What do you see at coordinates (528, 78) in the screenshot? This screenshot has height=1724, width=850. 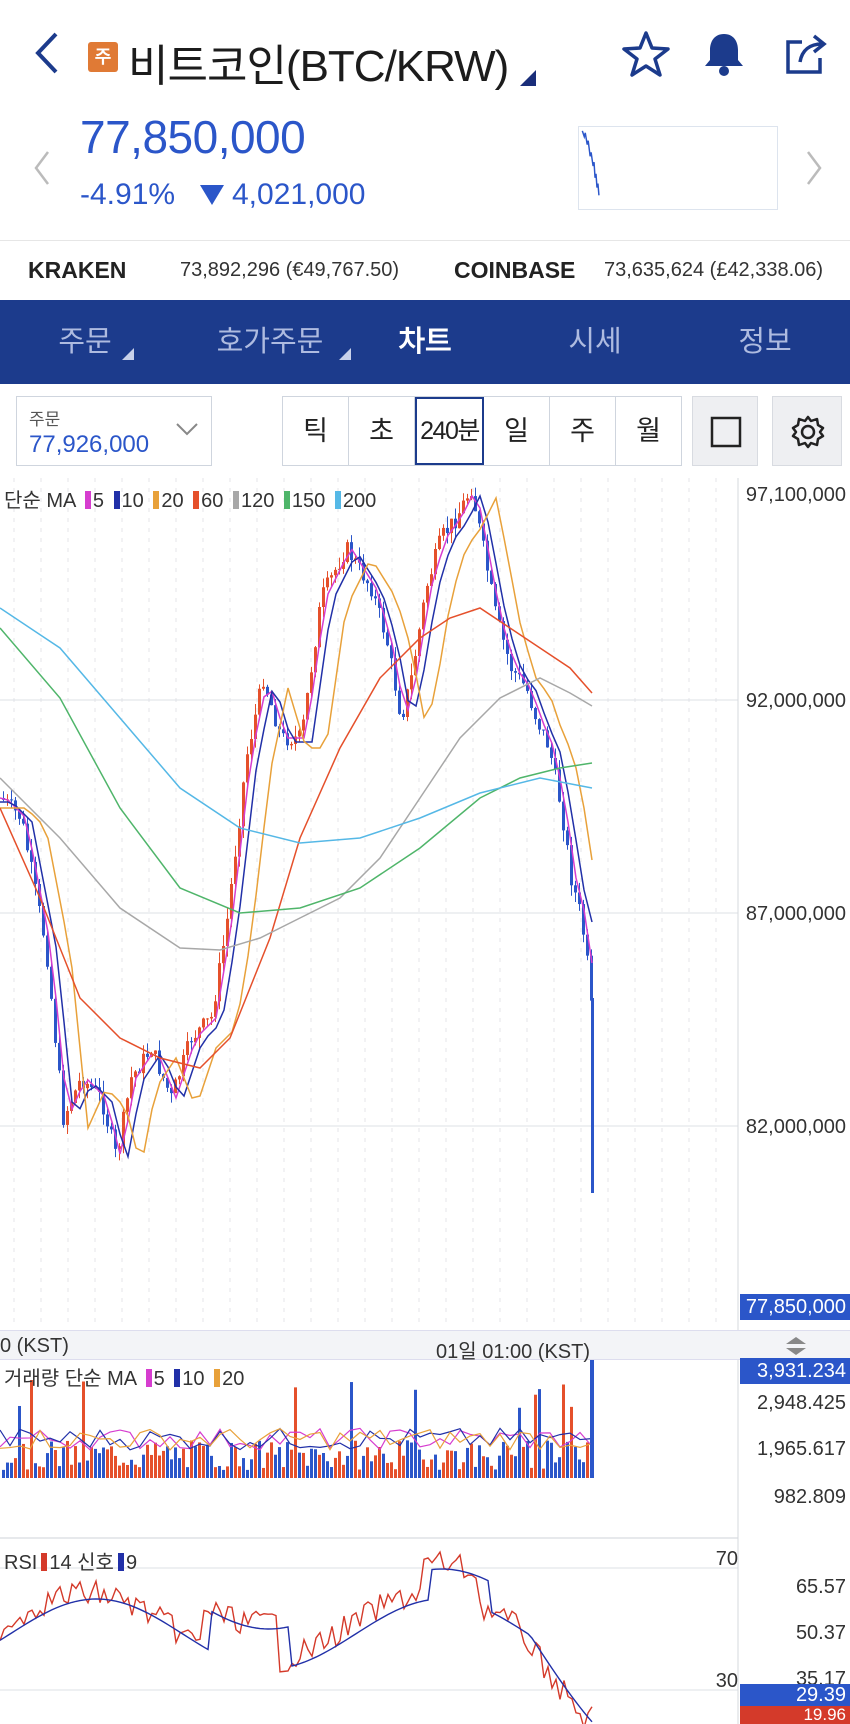 I see `coin-dropdown-icon` at bounding box center [528, 78].